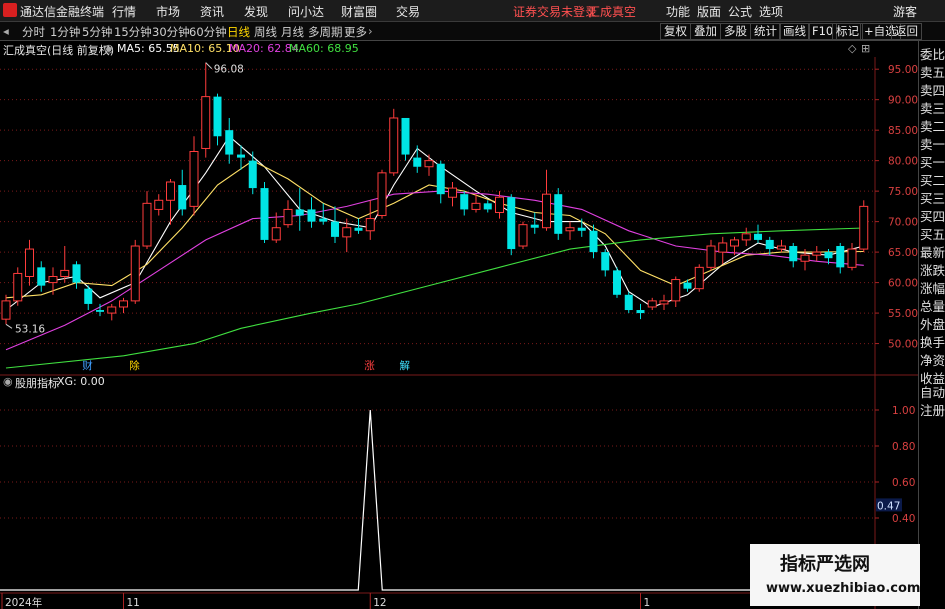 This screenshot has height=609, width=945. I want to click on menu-item-layout: 版面, so click(709, 11).